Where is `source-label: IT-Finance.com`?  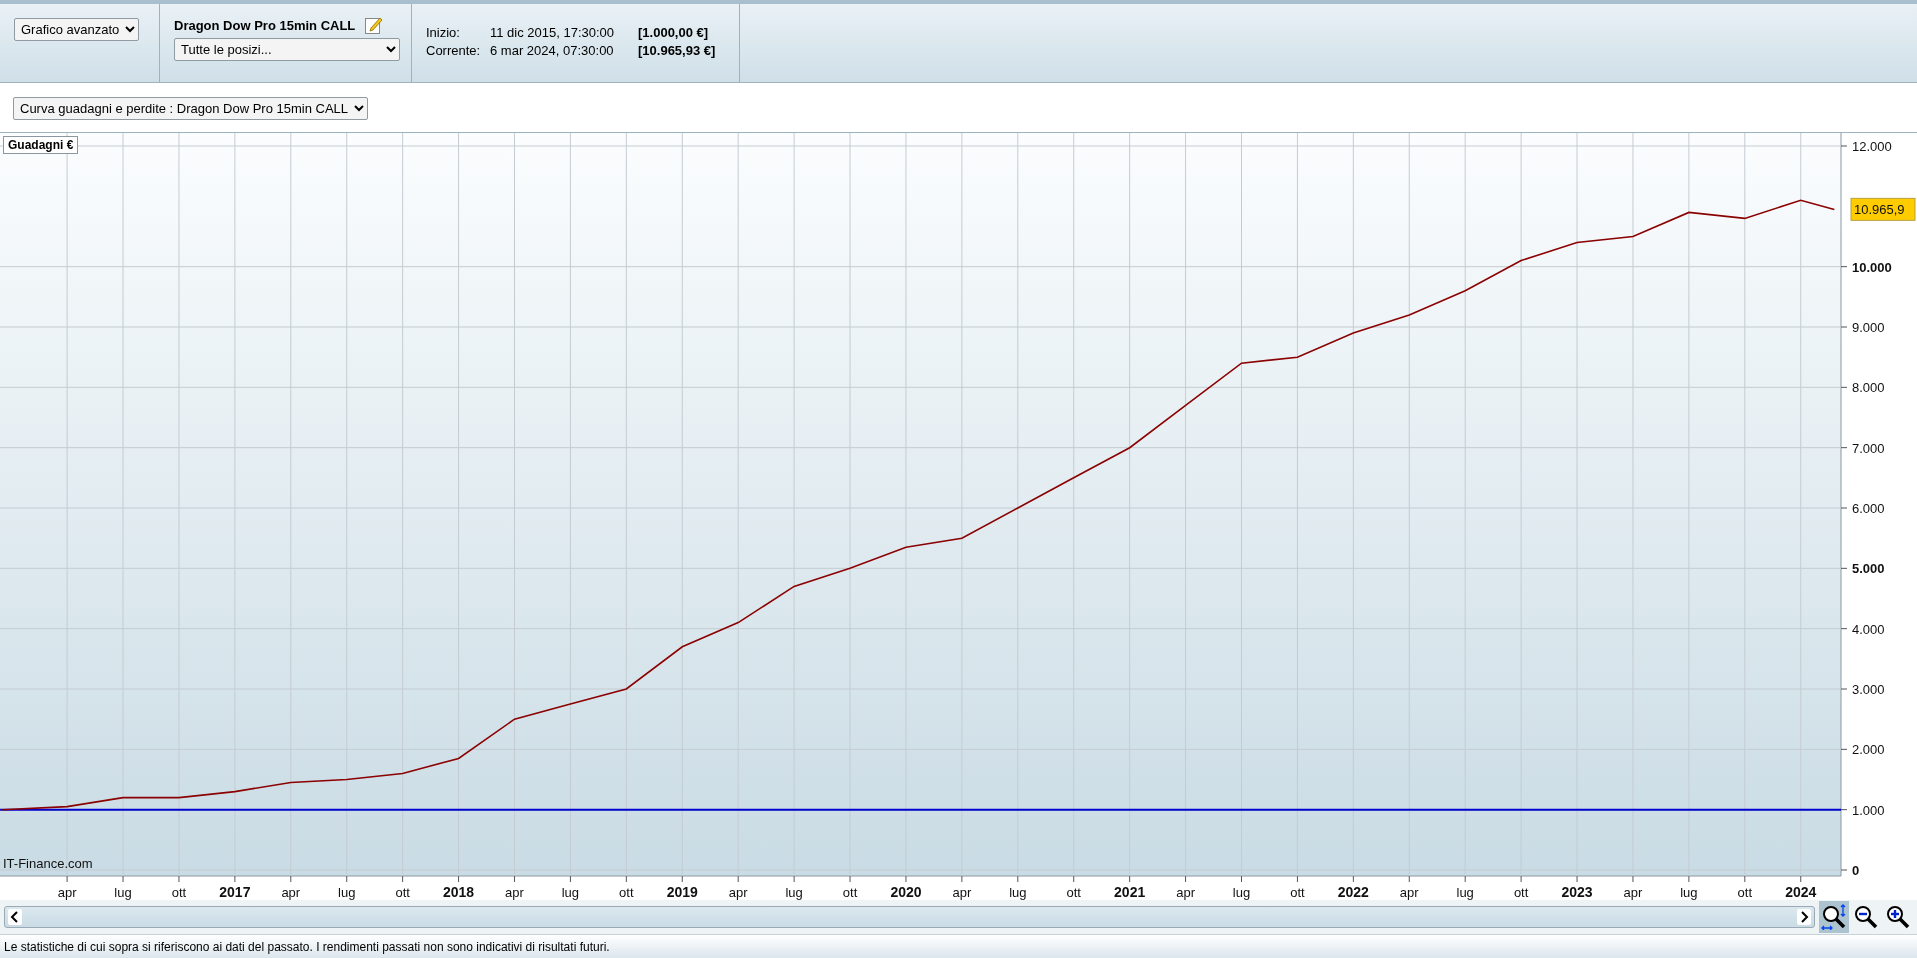 source-label: IT-Finance.com is located at coordinates (48, 863).